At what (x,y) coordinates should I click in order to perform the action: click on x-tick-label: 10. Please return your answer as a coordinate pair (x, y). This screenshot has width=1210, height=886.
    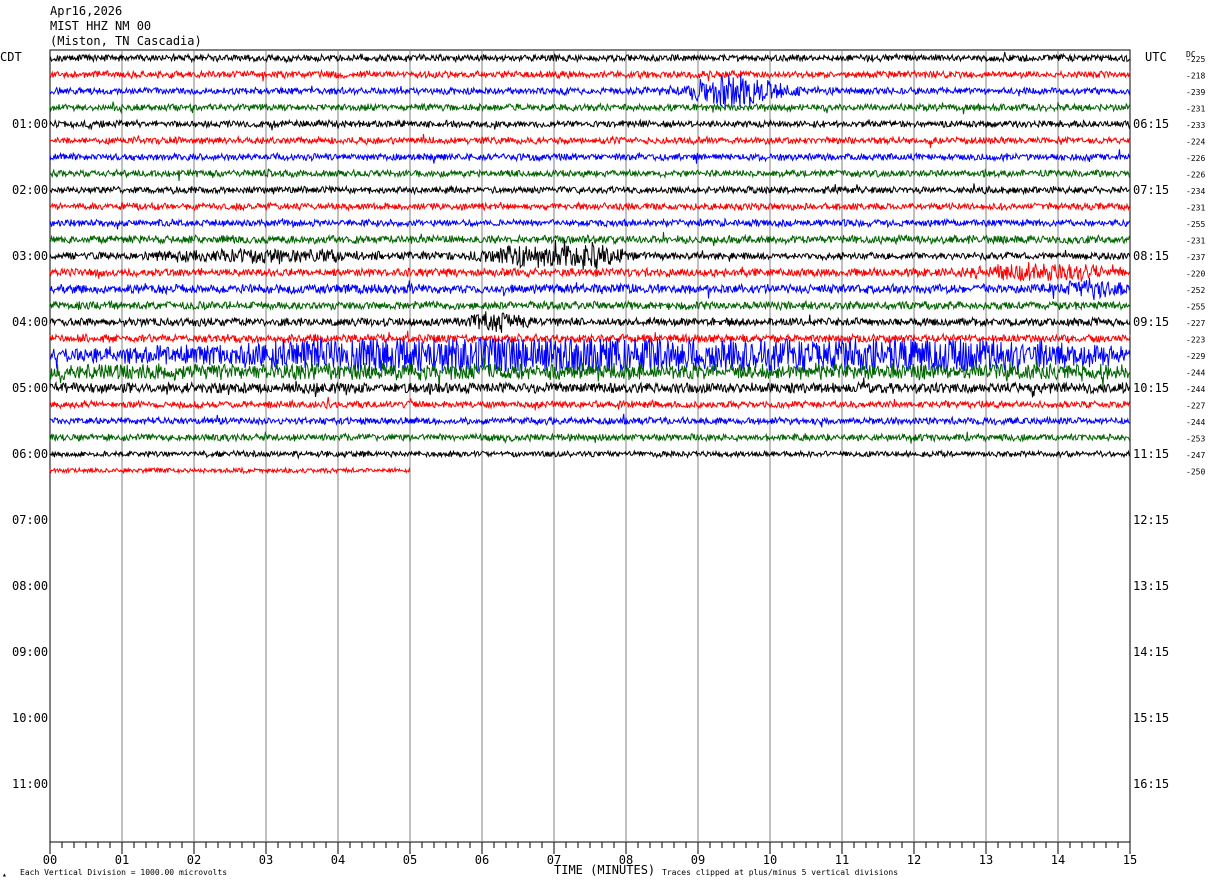
    Looking at the image, I should click on (770, 860).